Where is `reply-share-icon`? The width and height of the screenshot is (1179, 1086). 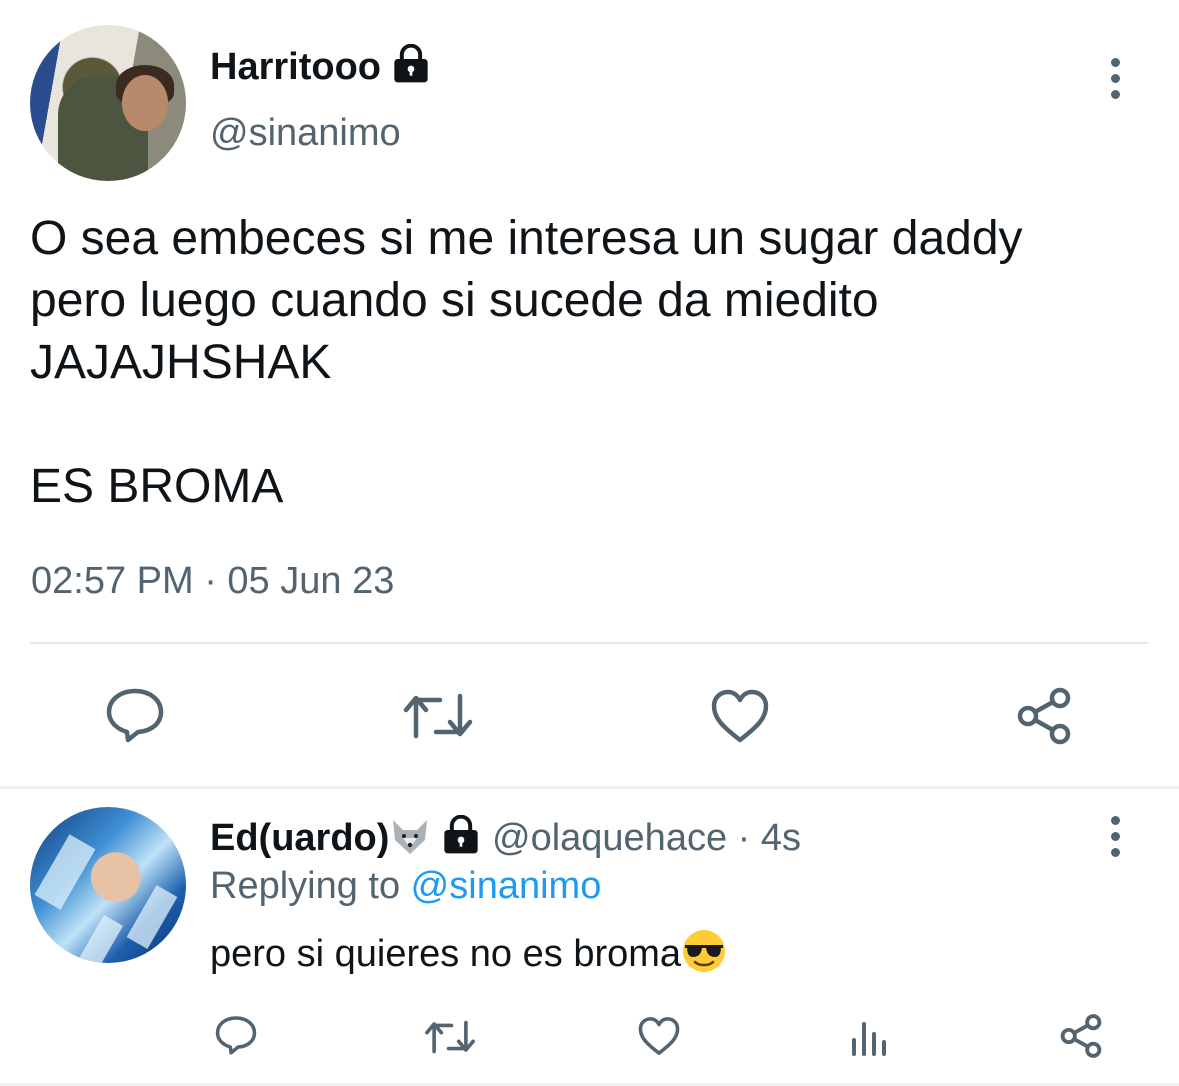
reply-share-icon is located at coordinates (1081, 1038).